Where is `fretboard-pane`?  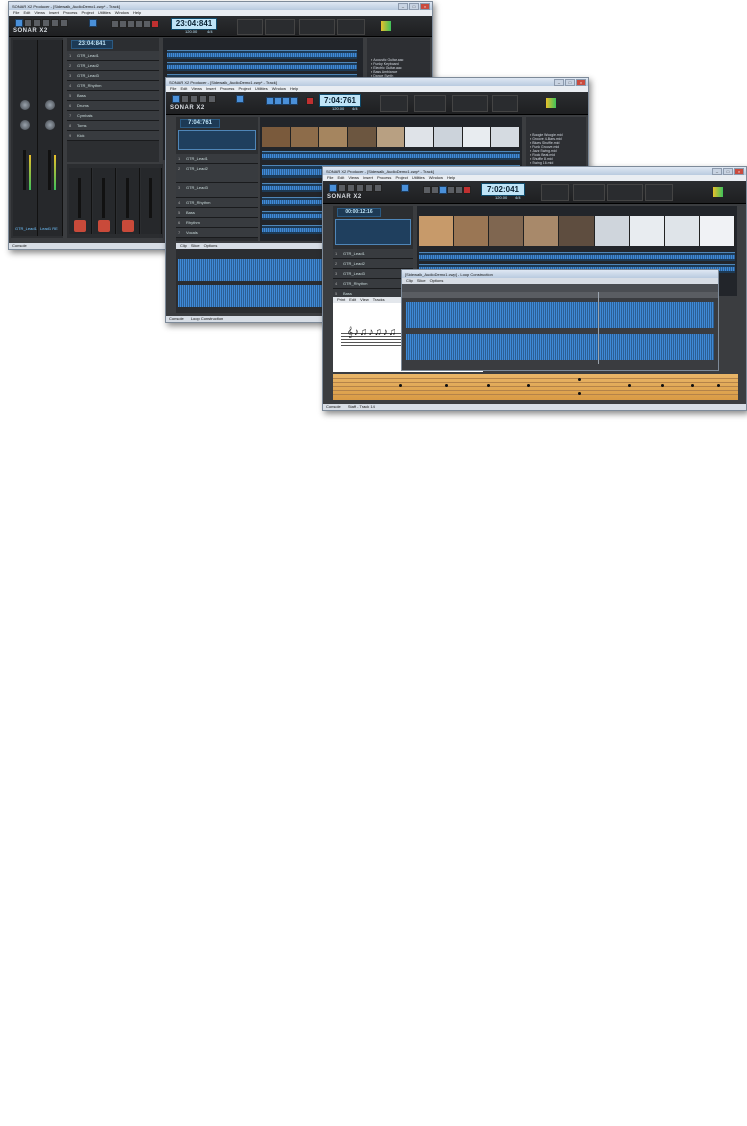 fretboard-pane is located at coordinates (535, 387).